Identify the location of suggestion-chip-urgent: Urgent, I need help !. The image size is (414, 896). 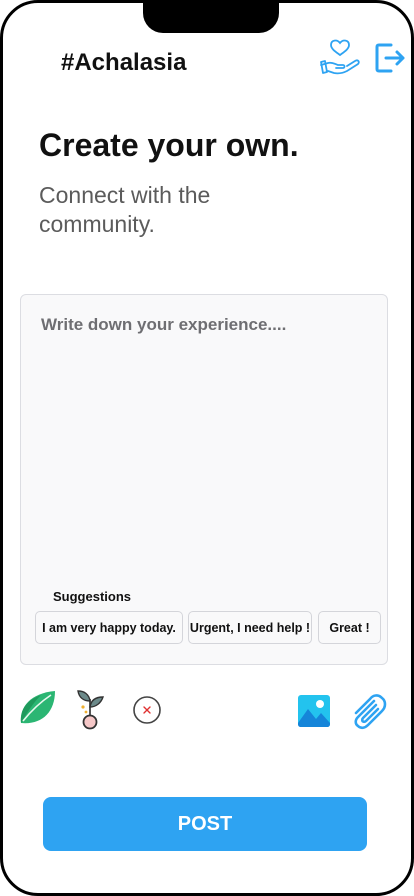
(250, 627).